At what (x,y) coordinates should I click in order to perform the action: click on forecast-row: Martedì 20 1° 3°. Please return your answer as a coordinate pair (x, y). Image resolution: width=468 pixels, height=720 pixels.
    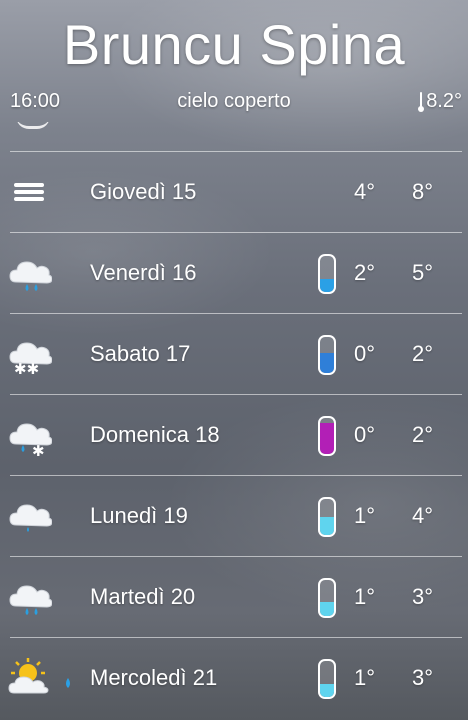
    Looking at the image, I should click on (234, 596).